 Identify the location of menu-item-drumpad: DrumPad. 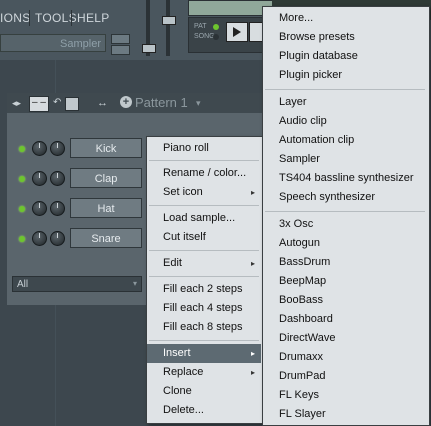
(345, 376).